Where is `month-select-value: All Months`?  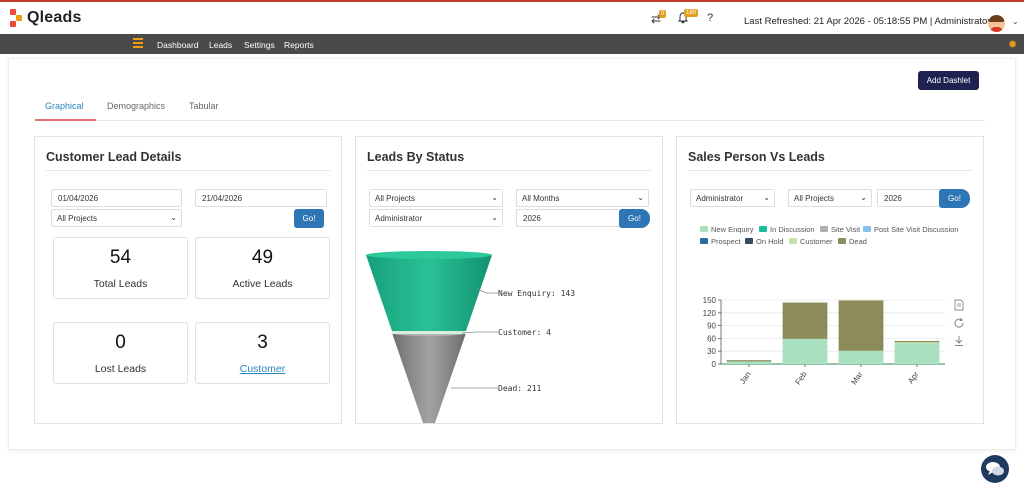 month-select-value: All Months is located at coordinates (541, 198).